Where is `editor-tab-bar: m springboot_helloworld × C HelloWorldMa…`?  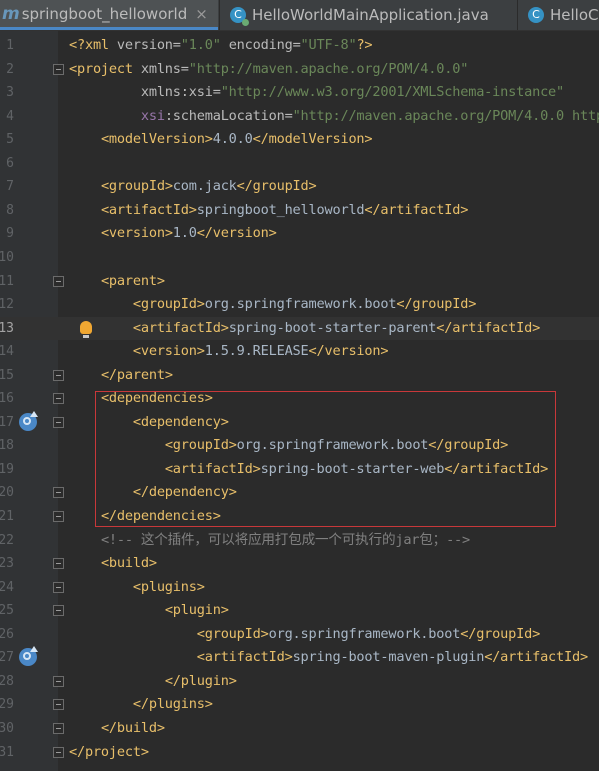 editor-tab-bar: m springboot_helloworld × C HelloWorldMa… is located at coordinates (299, 15).